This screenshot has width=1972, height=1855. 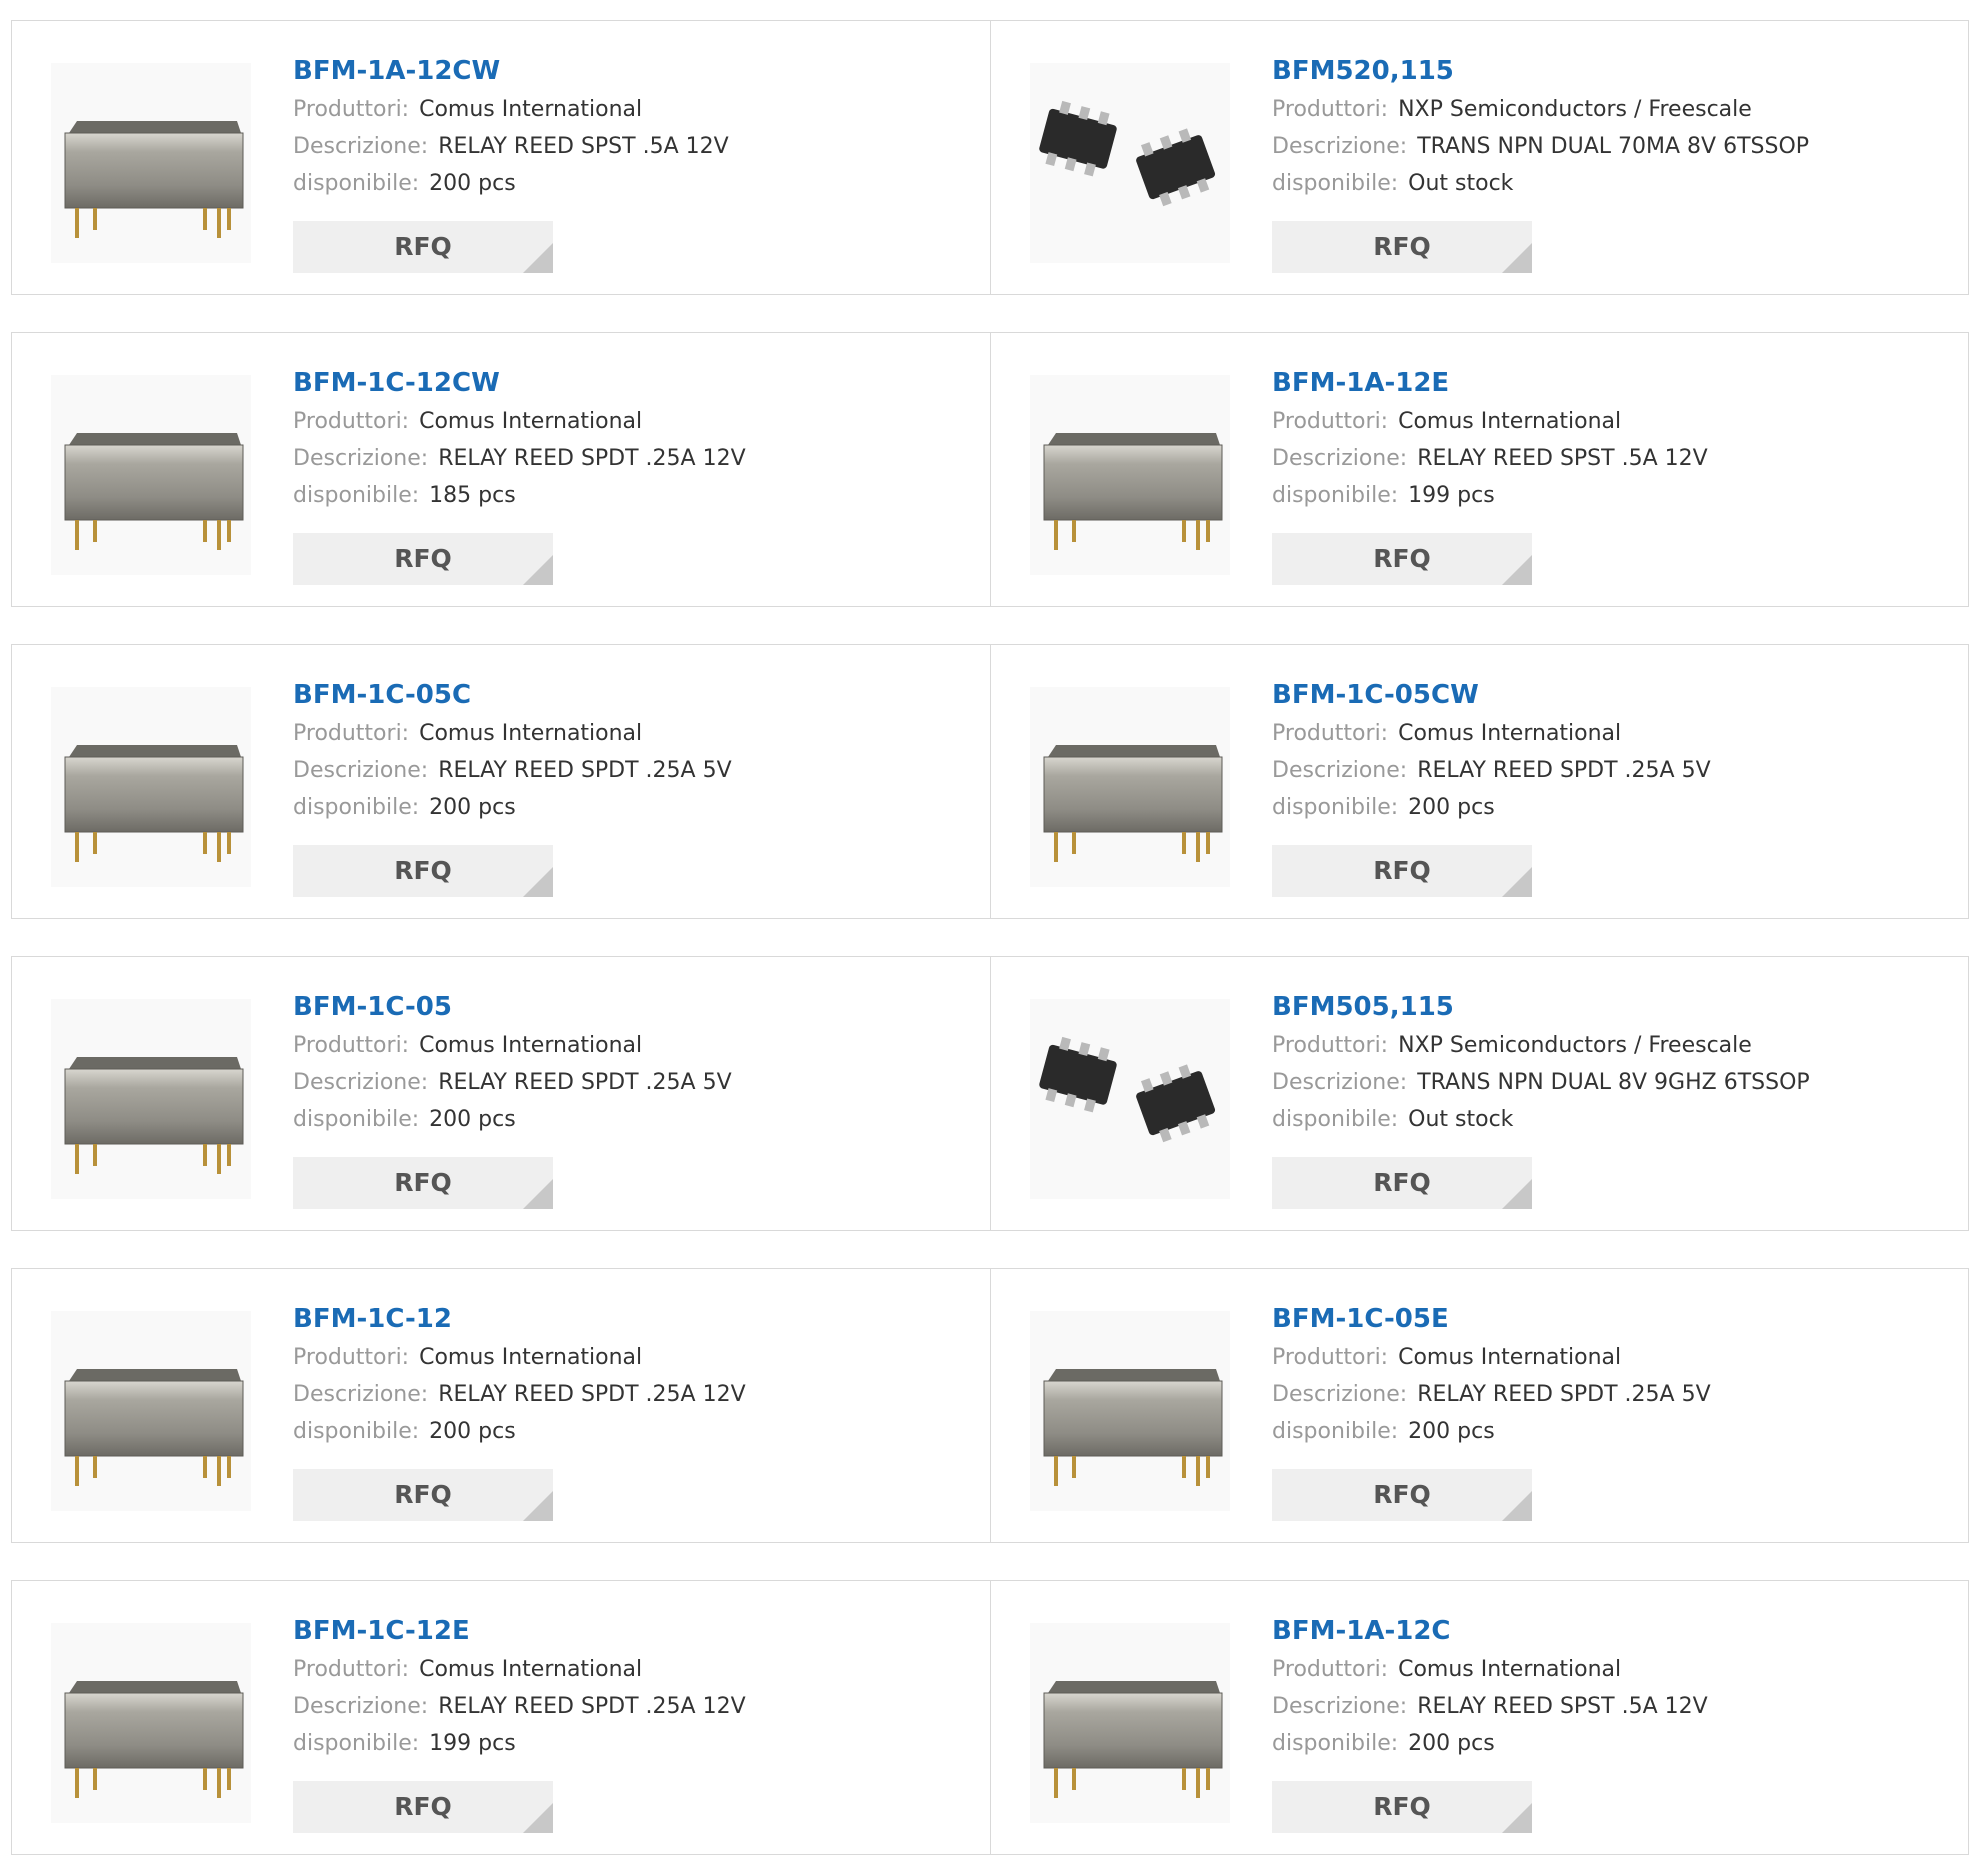 What do you see at coordinates (519, 1394) in the screenshot?
I see `description-field: Descrizione: RELAY REED SPDT .25A 12V` at bounding box center [519, 1394].